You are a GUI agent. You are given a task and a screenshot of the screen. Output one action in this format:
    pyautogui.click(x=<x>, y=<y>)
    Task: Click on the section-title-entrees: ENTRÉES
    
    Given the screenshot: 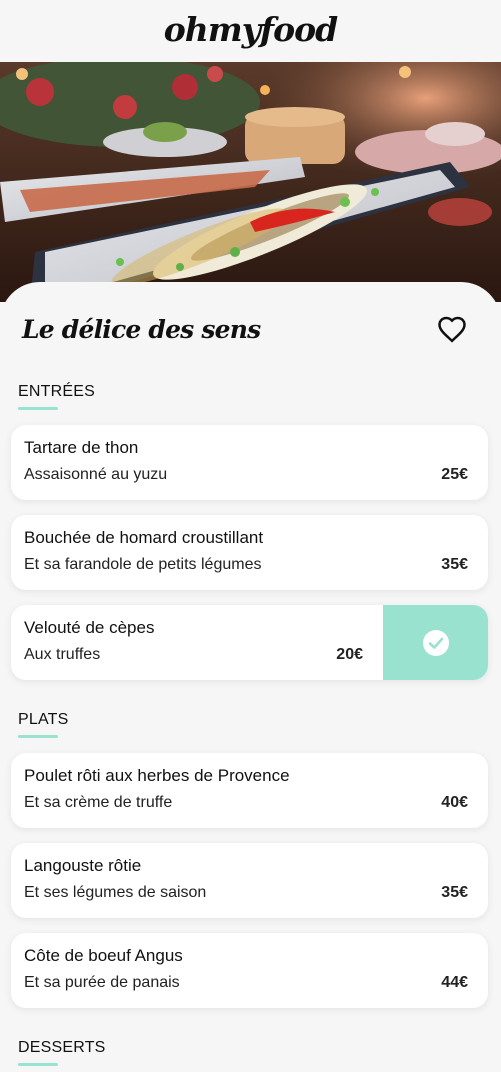 What is the action you would take?
    pyautogui.click(x=56, y=391)
    